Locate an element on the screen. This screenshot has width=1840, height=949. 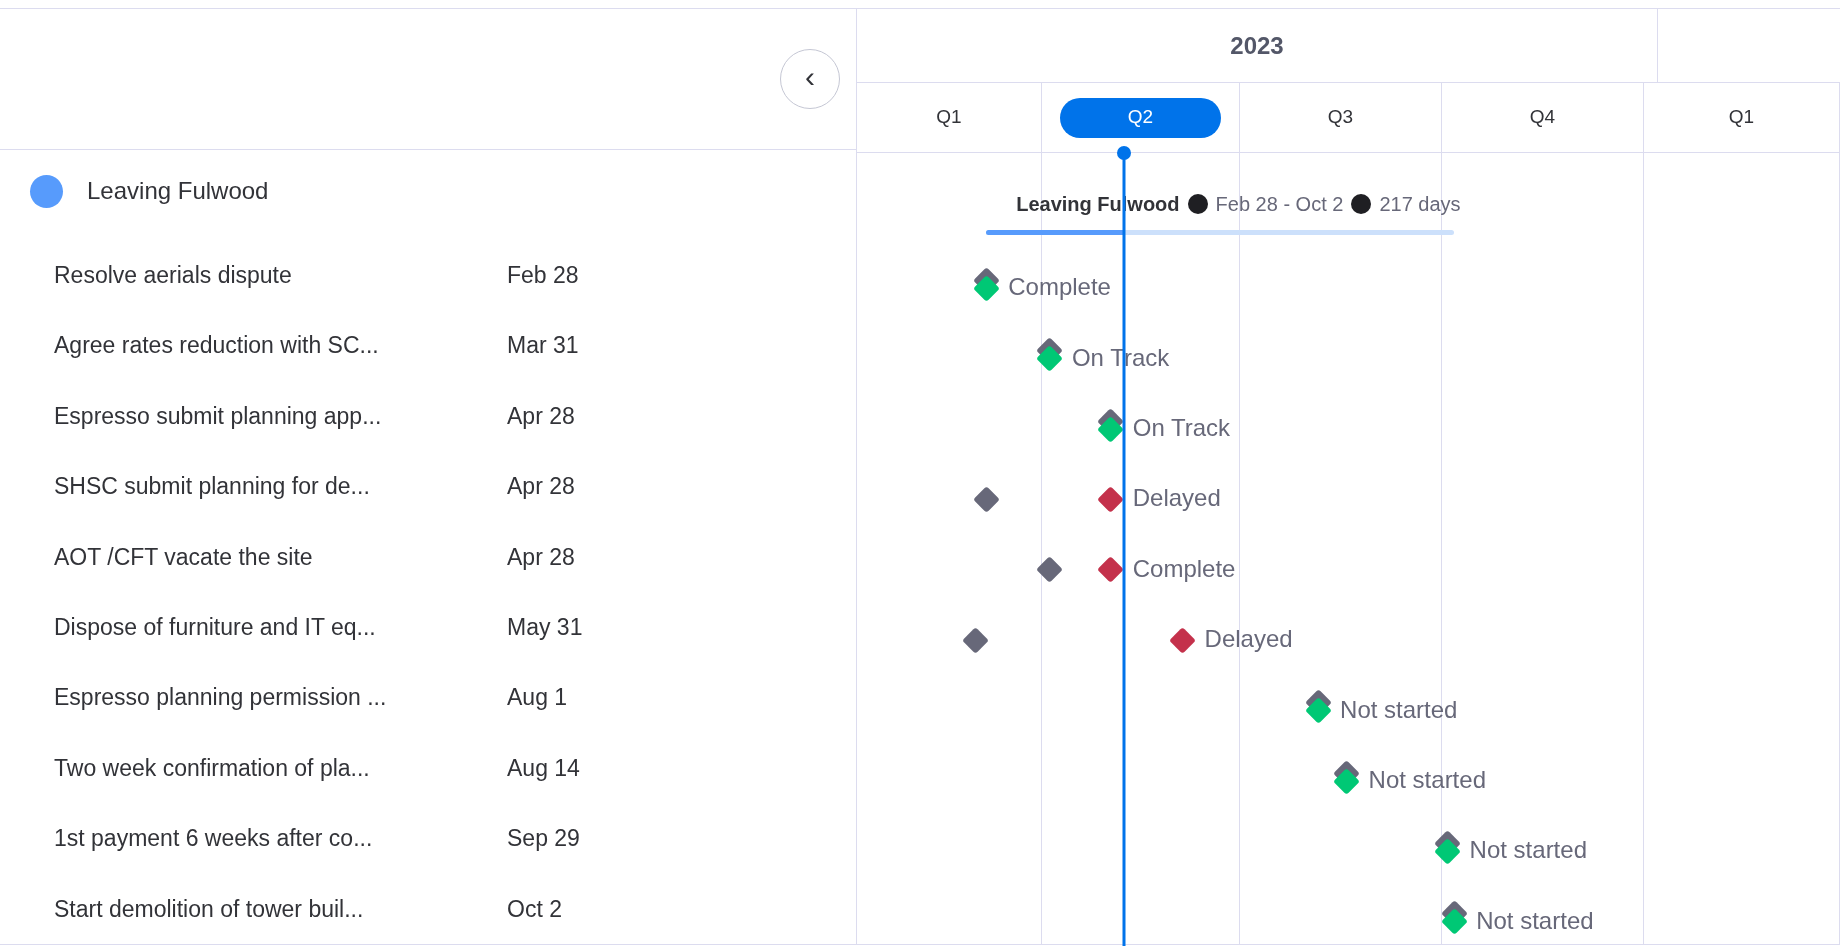
group-name: Leaving Fulwood is located at coordinates (178, 191).